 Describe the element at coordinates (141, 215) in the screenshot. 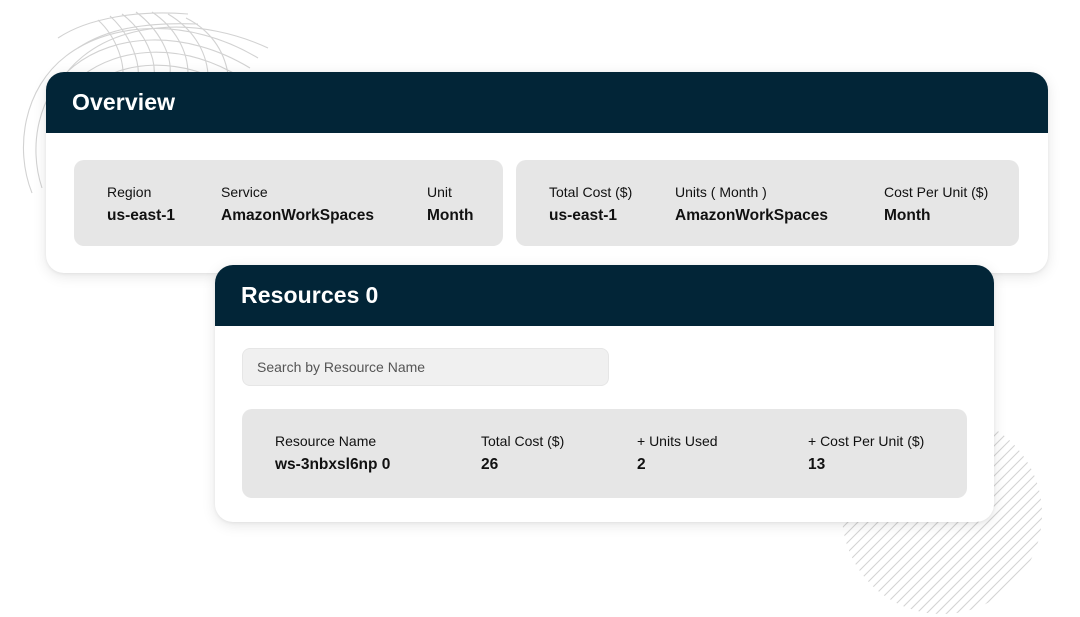

I see `region-value: us-east-1` at that location.